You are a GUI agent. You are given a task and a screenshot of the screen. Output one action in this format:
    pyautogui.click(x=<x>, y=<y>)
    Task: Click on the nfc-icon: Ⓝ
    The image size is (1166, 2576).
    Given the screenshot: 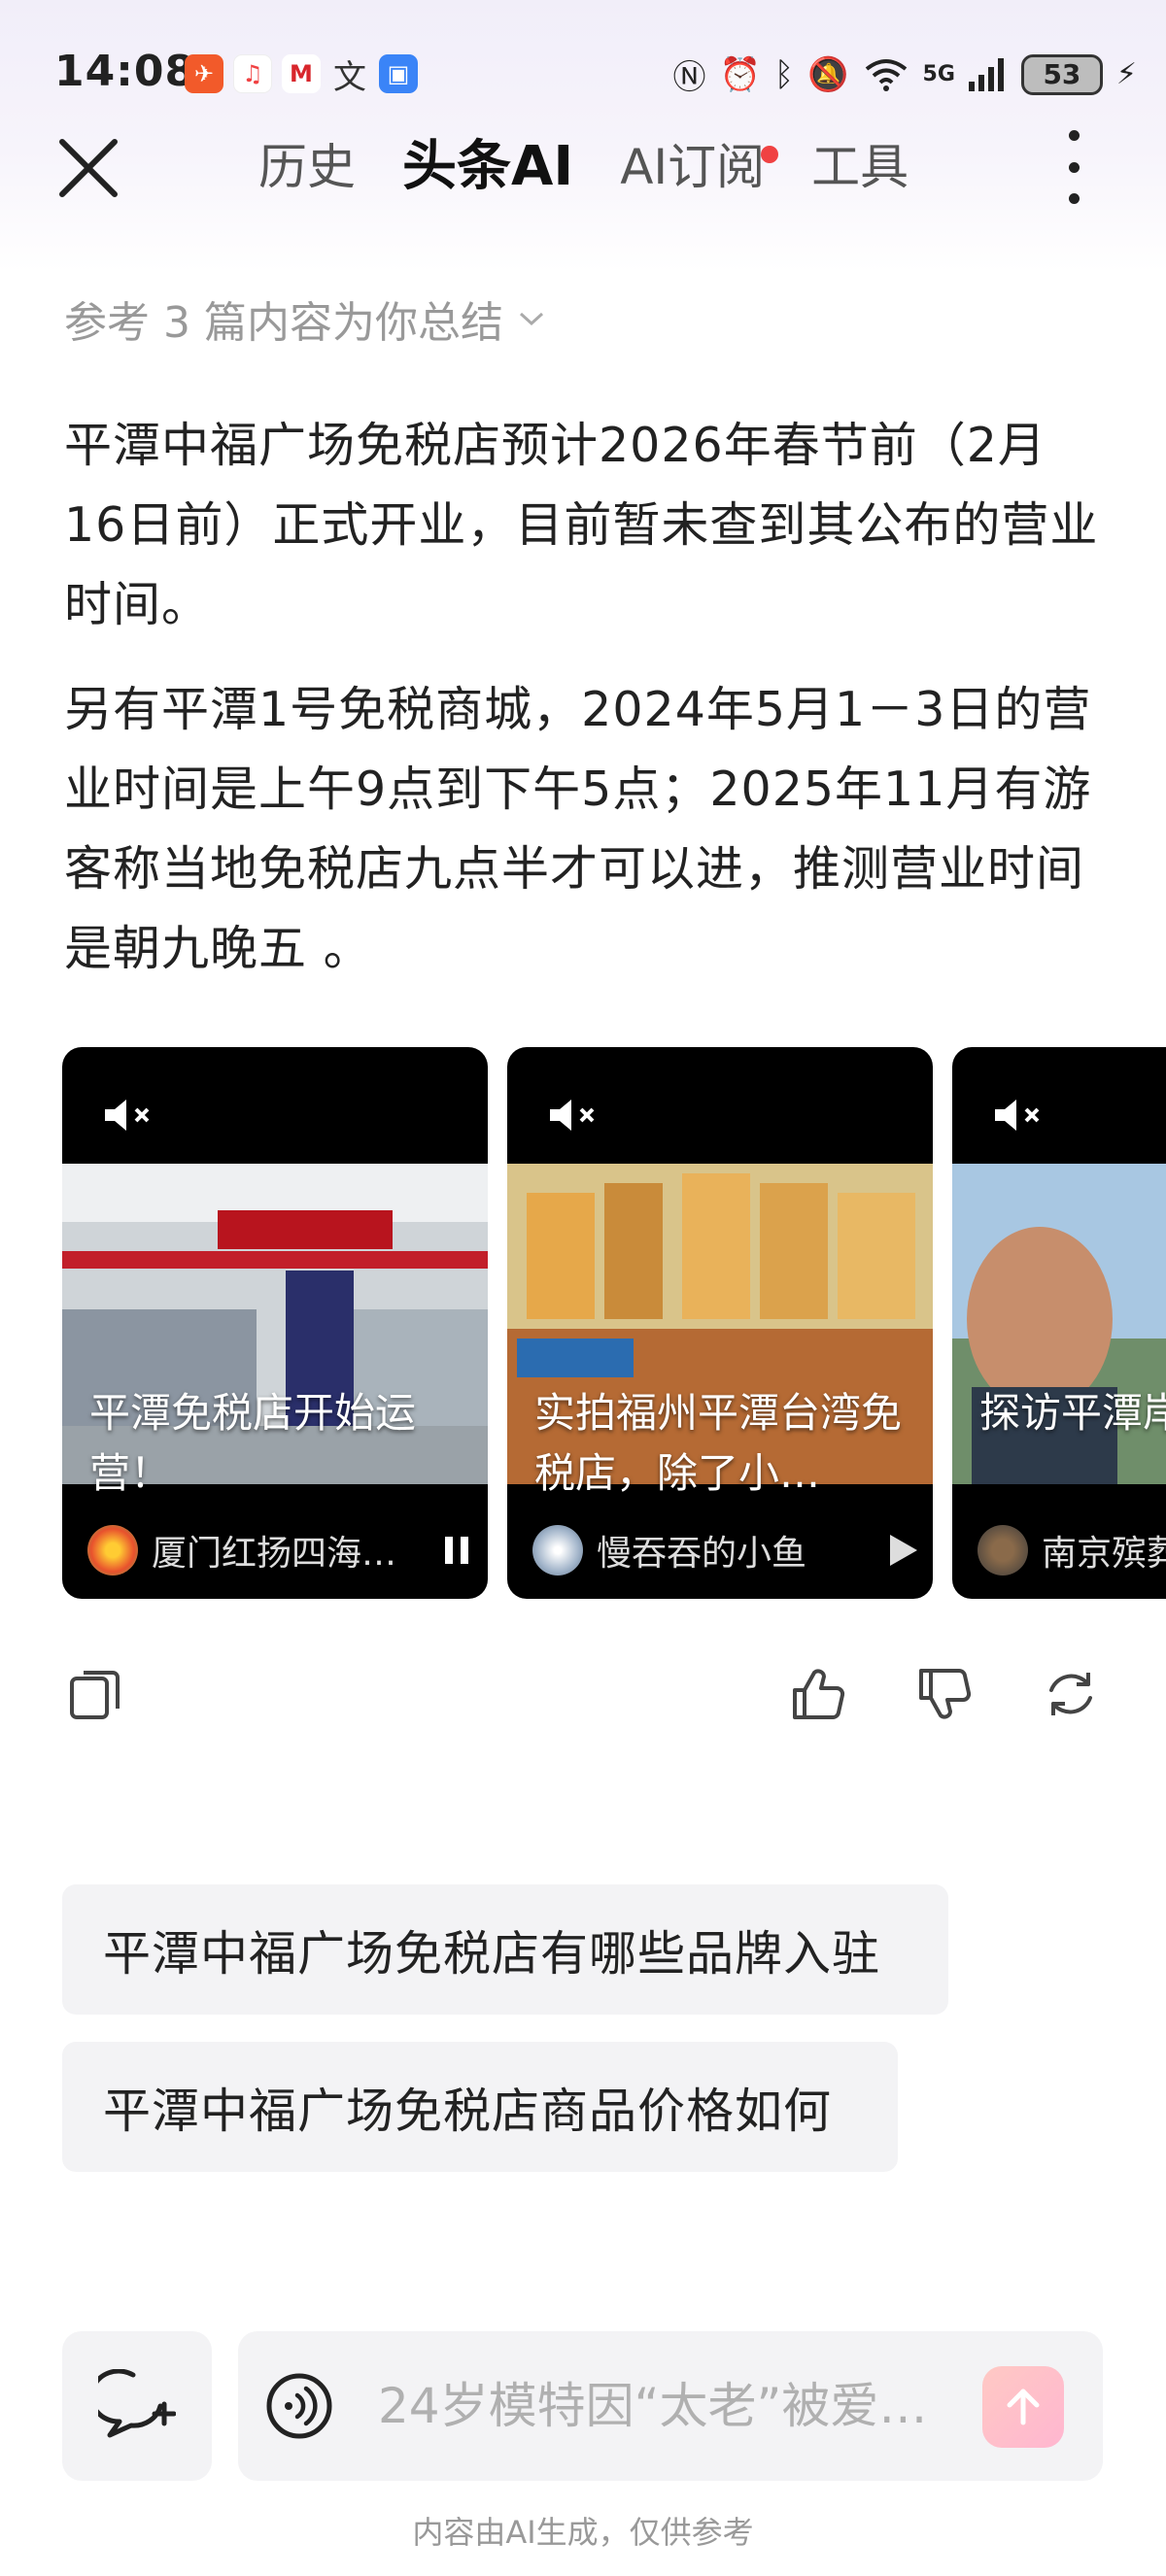 What is the action you would take?
    pyautogui.click(x=689, y=77)
    